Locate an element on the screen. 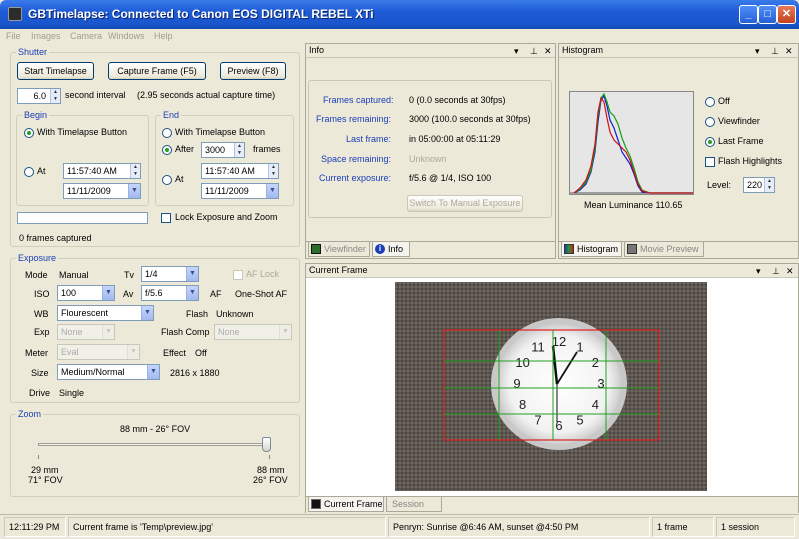  tab-session-log: Session Log is located at coordinates (414, 510).